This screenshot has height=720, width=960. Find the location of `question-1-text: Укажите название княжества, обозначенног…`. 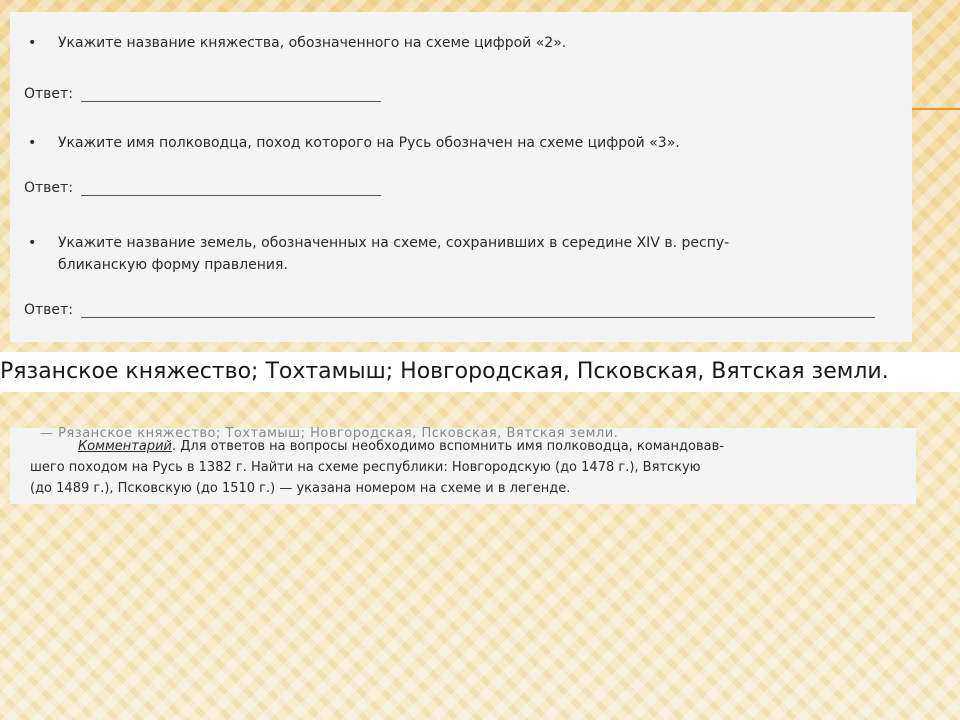

question-1-text: Укажите название княжества, обозначенног… is located at coordinates (312, 43).